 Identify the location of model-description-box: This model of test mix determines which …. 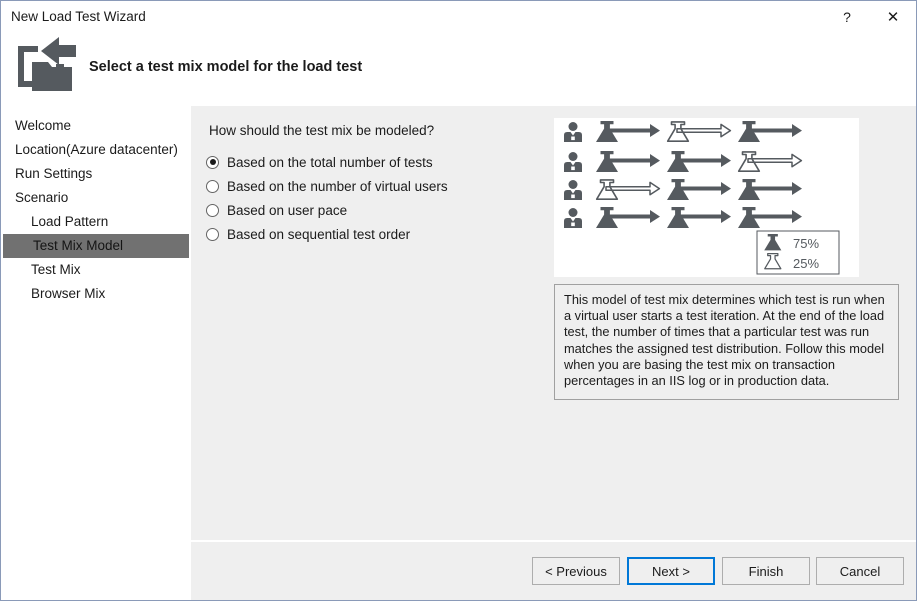
(726, 342).